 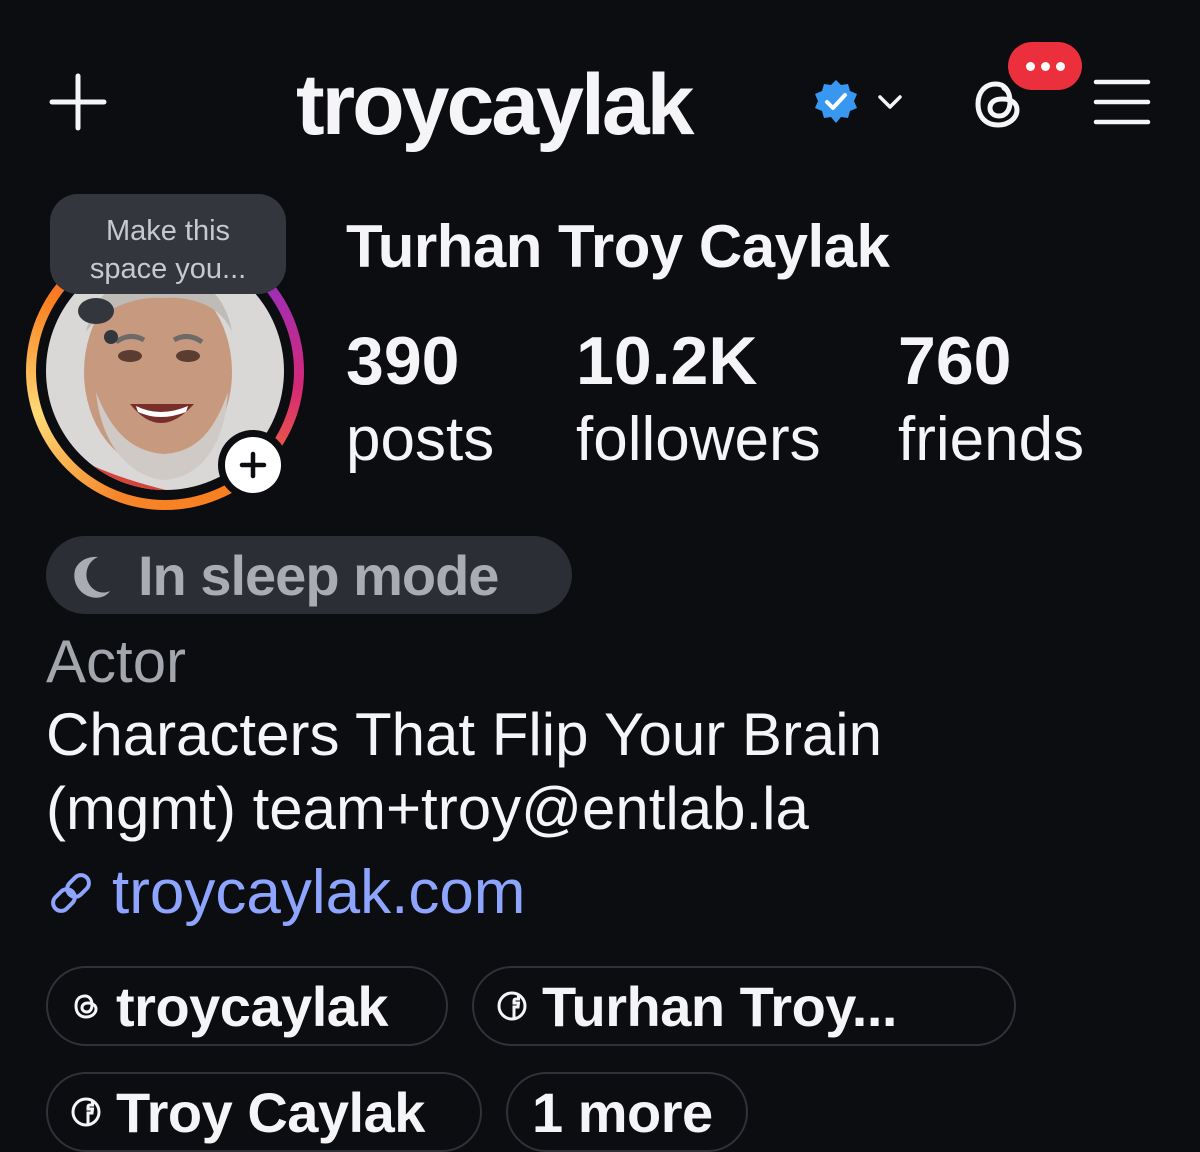 I want to click on threads-profile-chip: troycaylak, so click(x=247, y=1006).